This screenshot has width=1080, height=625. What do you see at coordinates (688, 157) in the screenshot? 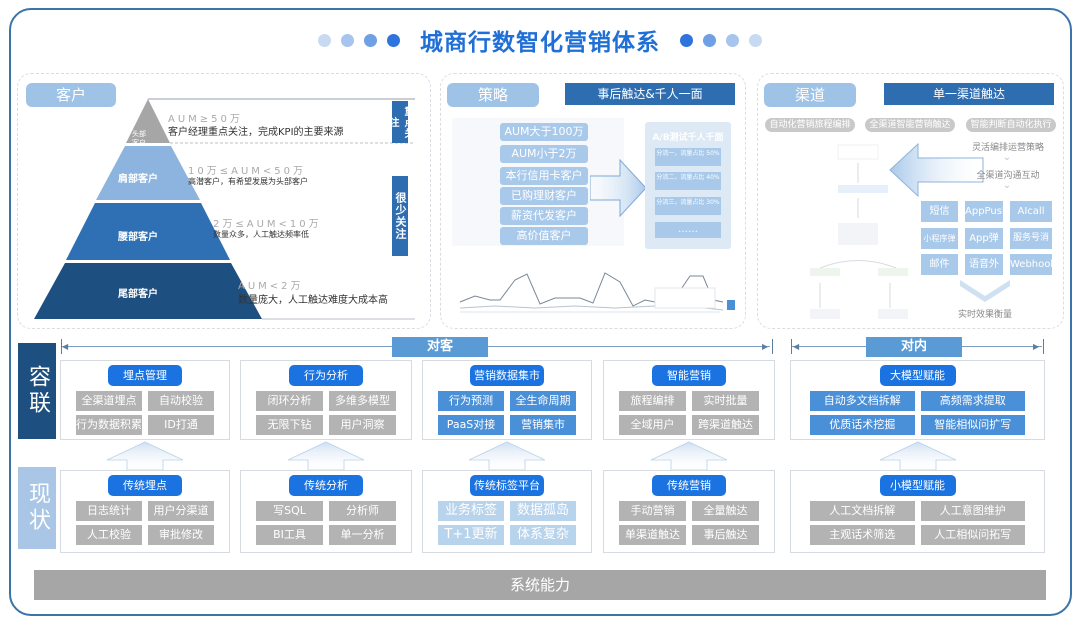
I see `ab-group: 分流一，流量占比 50%` at bounding box center [688, 157].